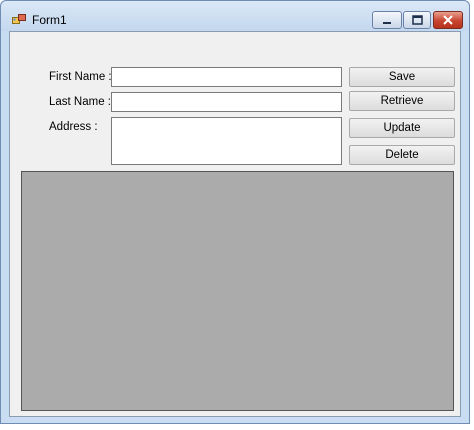  What do you see at coordinates (20, 19) in the screenshot?
I see `windows-form-app-icon` at bounding box center [20, 19].